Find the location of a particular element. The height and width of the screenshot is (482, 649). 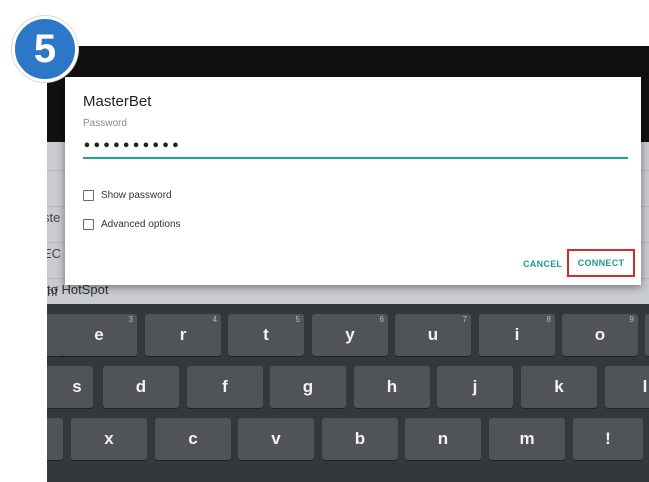

key-label: u is located at coordinates (433, 334).